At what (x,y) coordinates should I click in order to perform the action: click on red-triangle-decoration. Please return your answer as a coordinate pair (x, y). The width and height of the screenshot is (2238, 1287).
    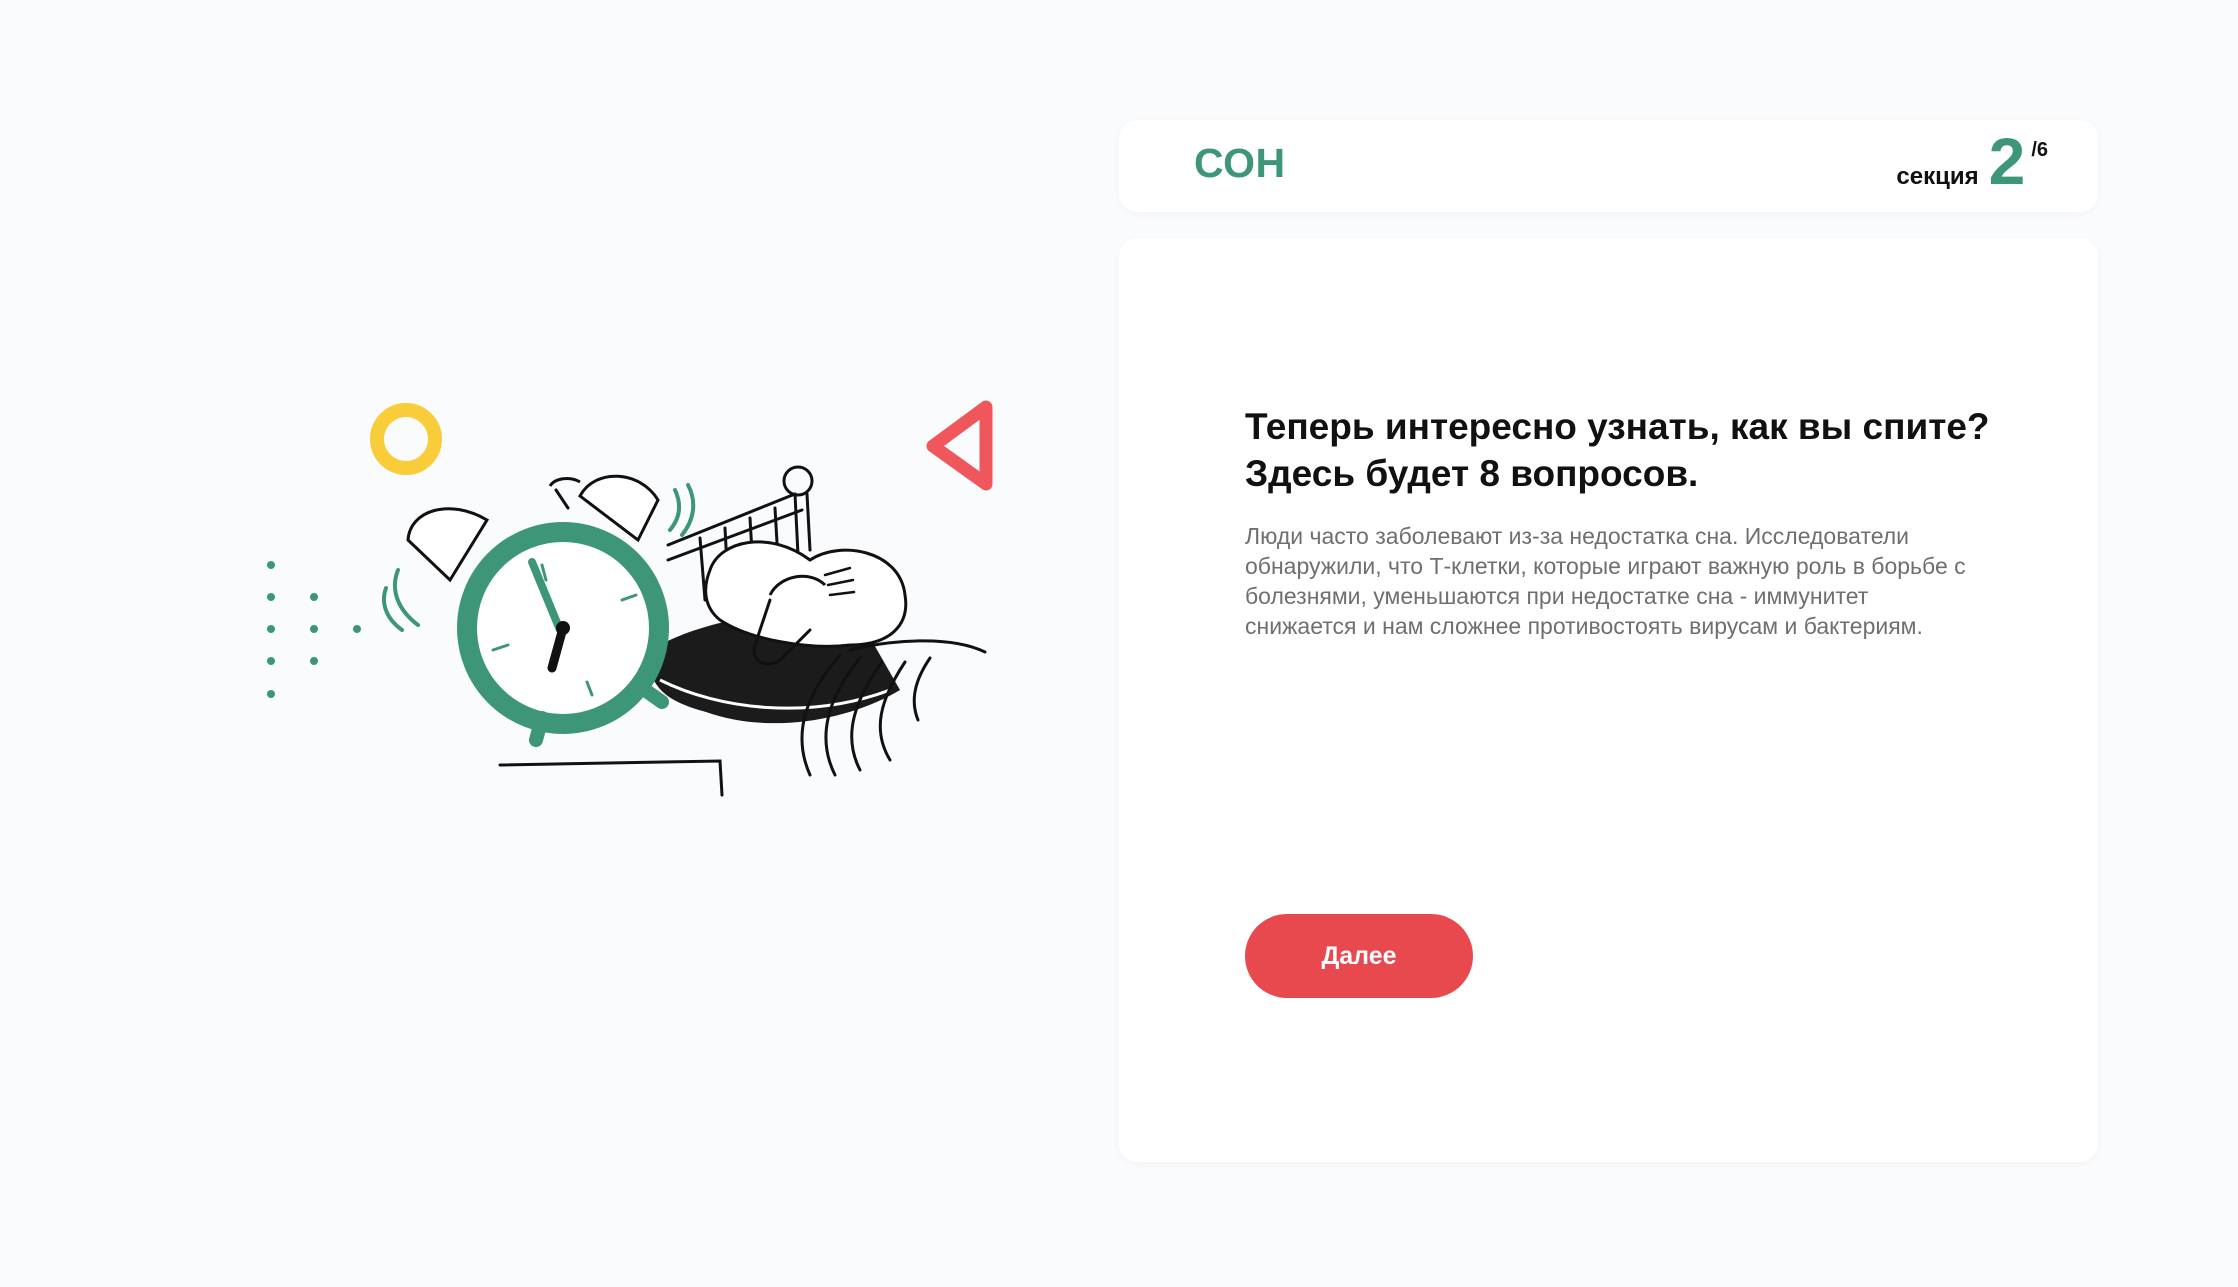
    Looking at the image, I should click on (959, 445).